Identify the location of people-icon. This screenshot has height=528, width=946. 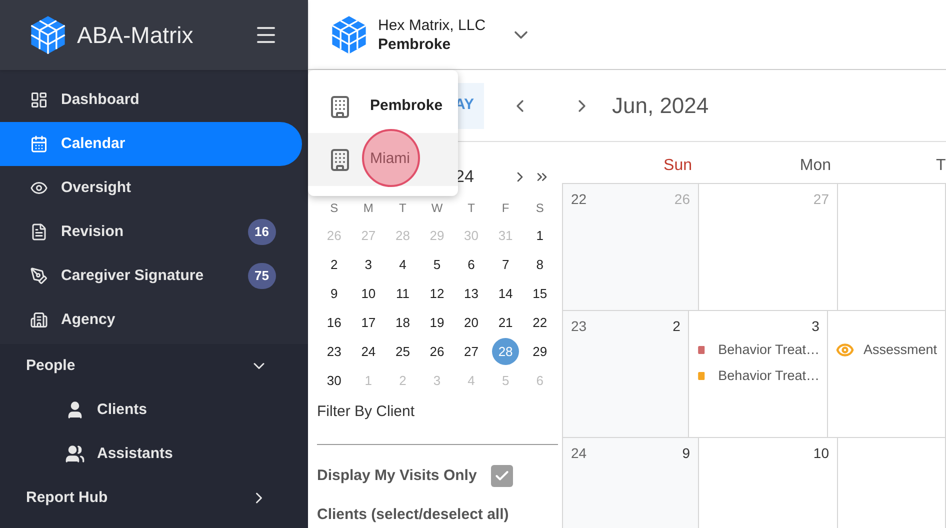
(75, 454).